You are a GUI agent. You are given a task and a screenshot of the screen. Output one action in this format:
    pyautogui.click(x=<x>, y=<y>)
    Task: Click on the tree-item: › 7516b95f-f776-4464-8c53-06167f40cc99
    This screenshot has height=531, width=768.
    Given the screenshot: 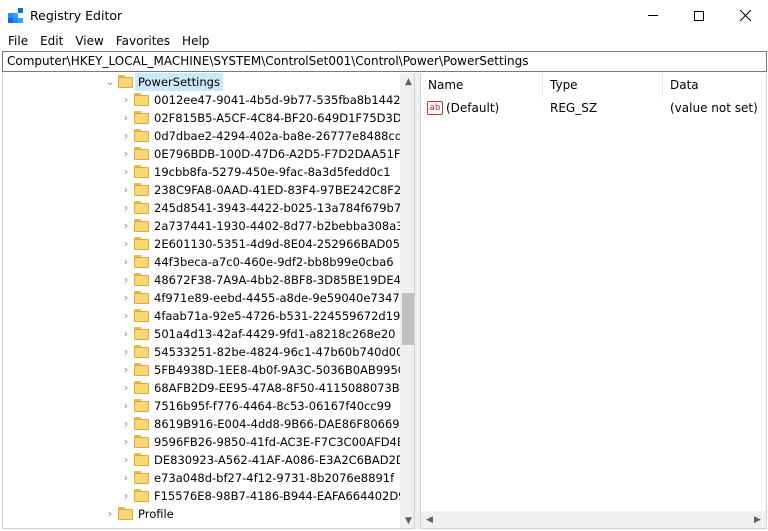 What is the action you would take?
    pyautogui.click(x=201, y=406)
    